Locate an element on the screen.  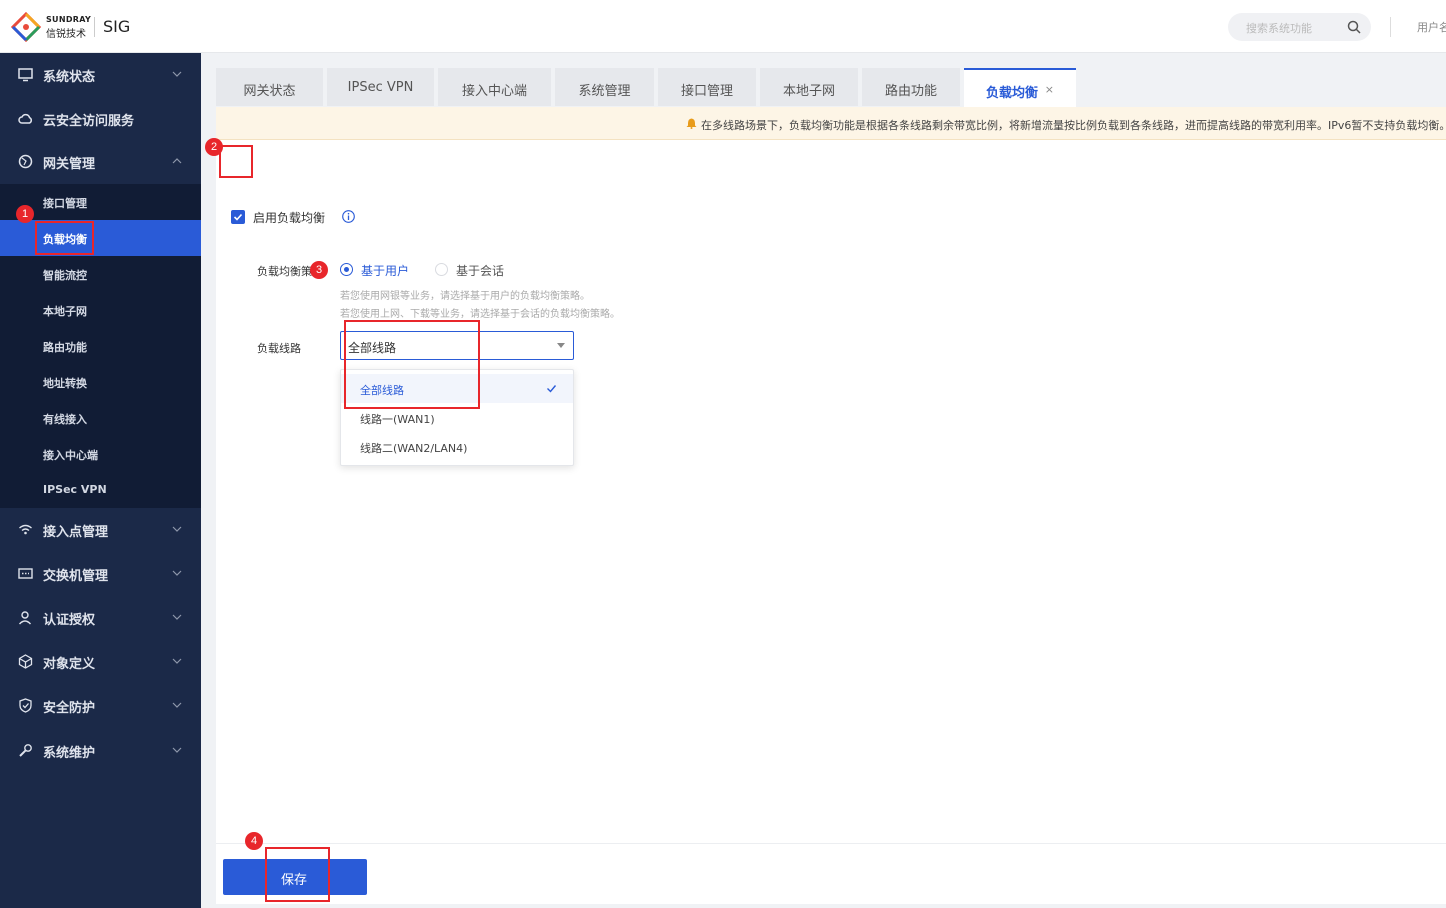
sidebar-item-label: 系统维护 is located at coordinates (69, 753).